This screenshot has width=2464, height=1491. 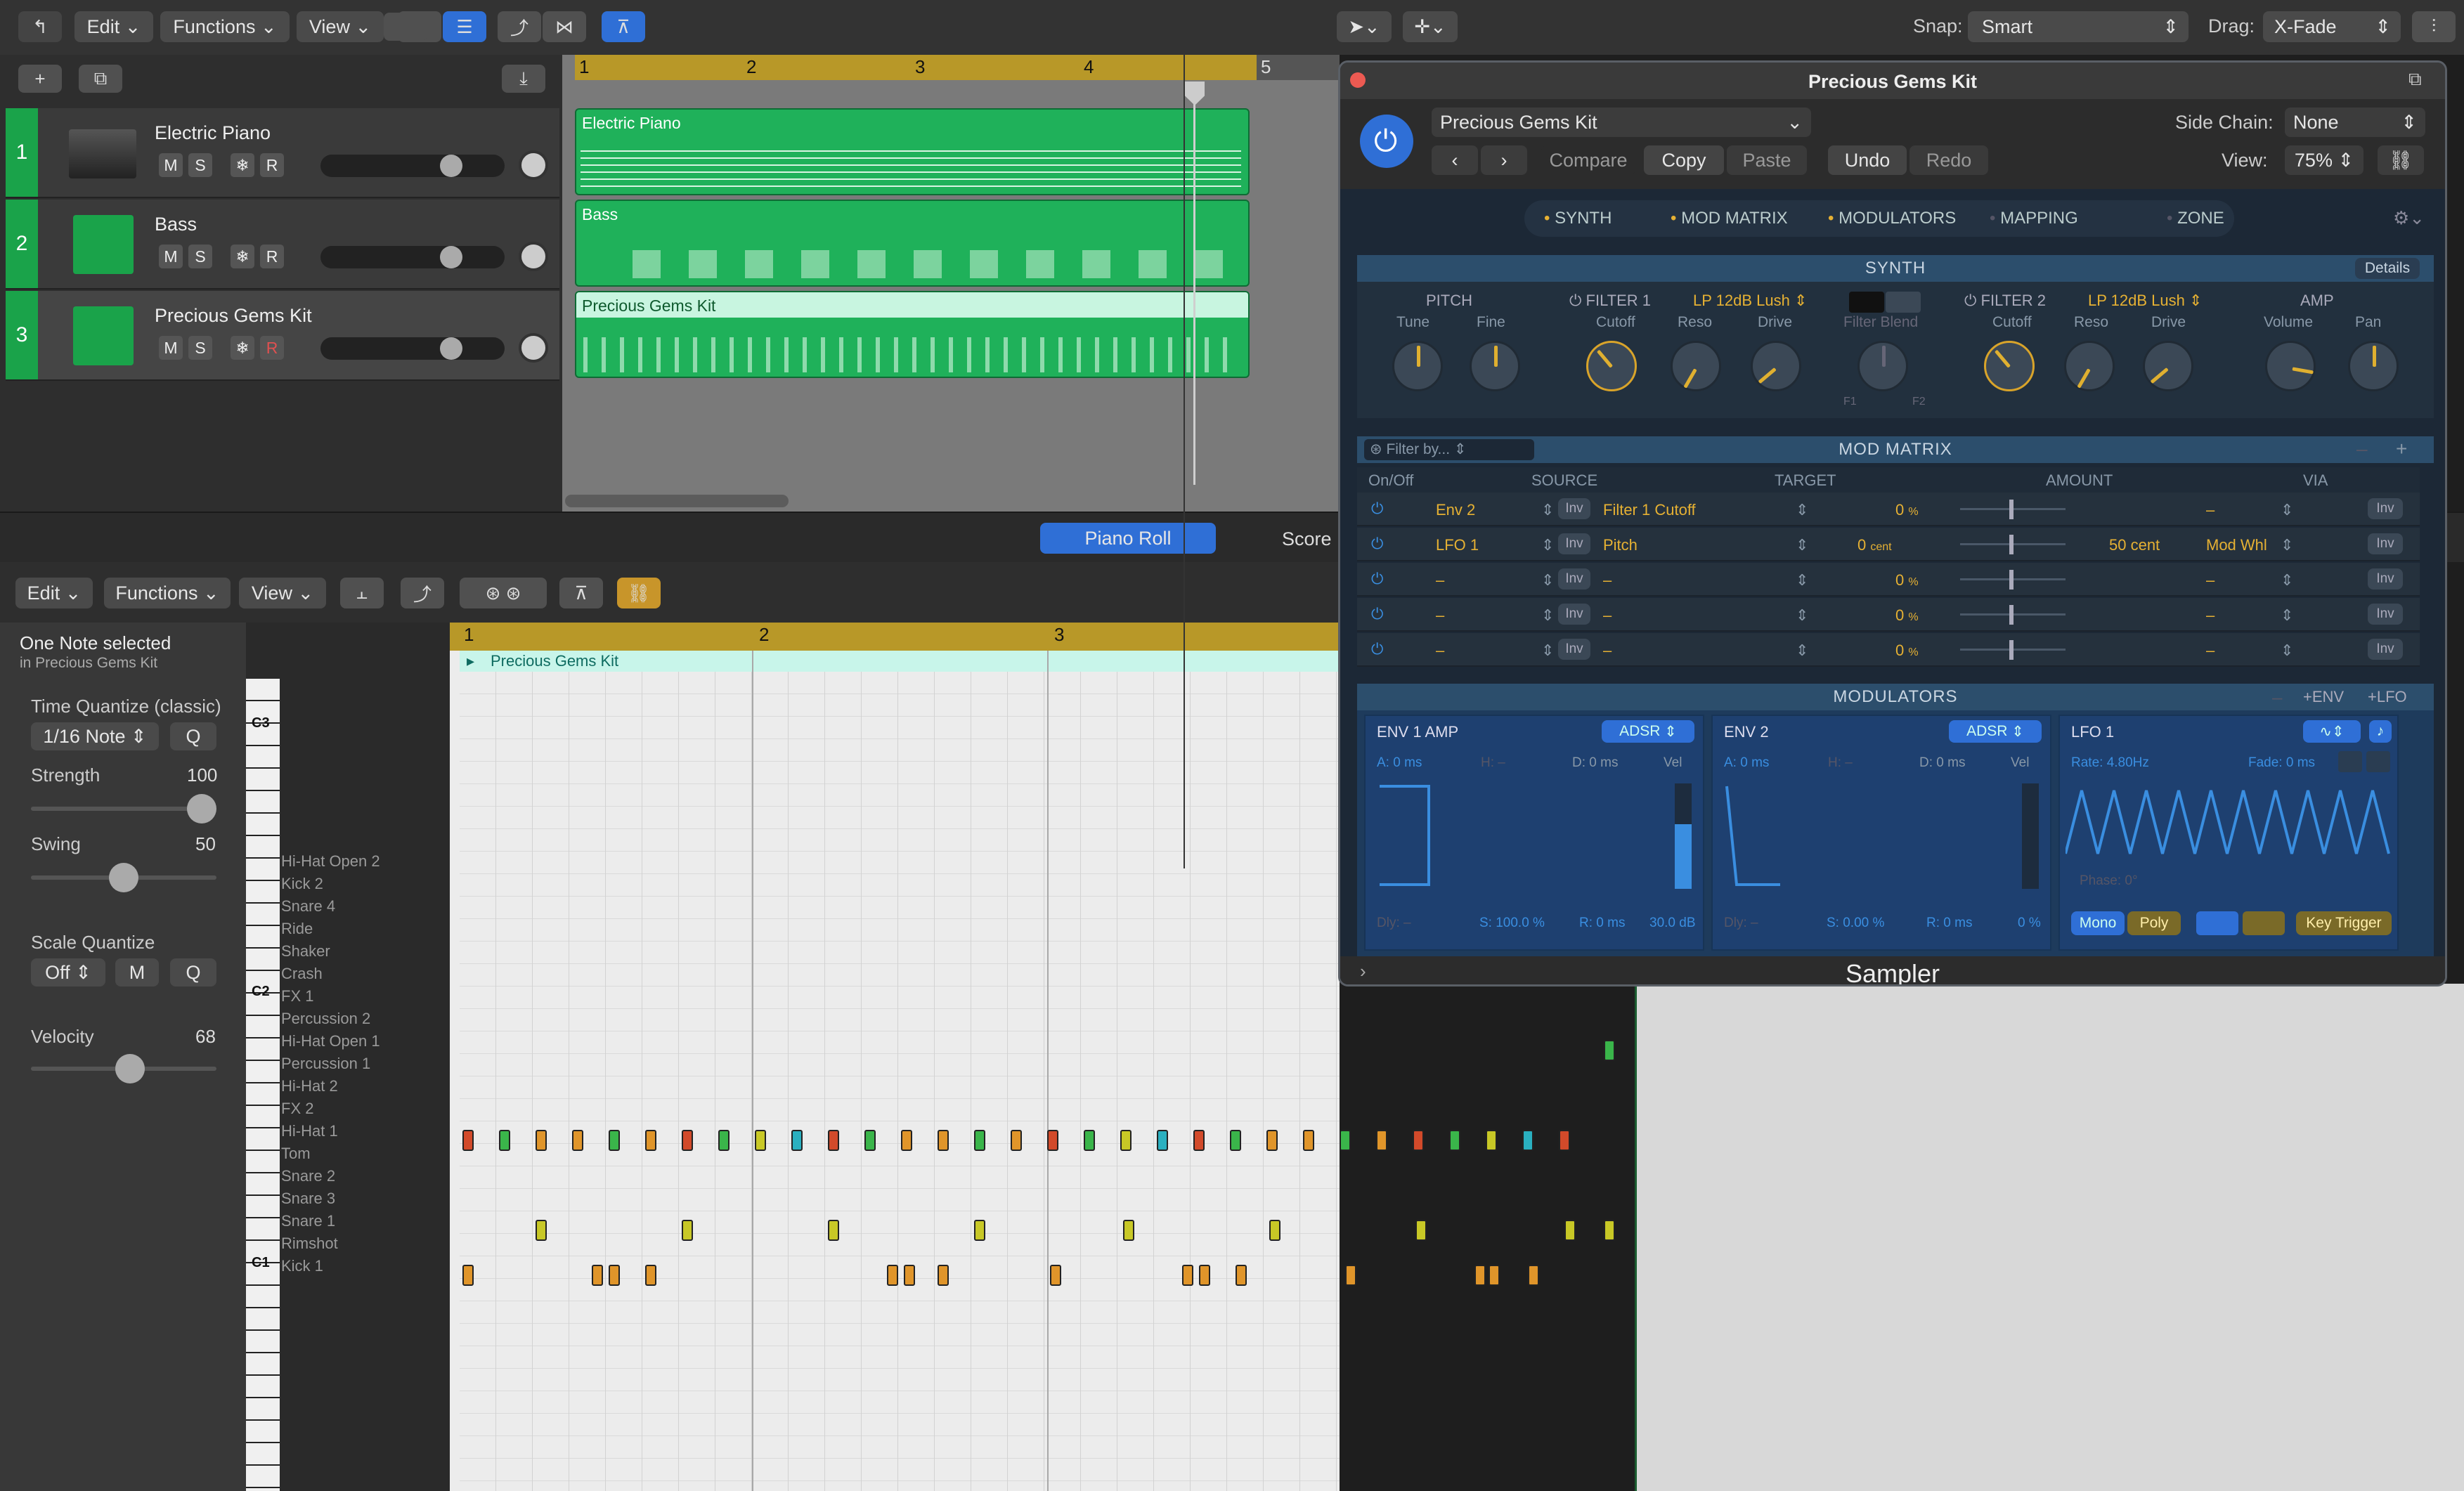 I want to click on swing-handle, so click(x=124, y=877).